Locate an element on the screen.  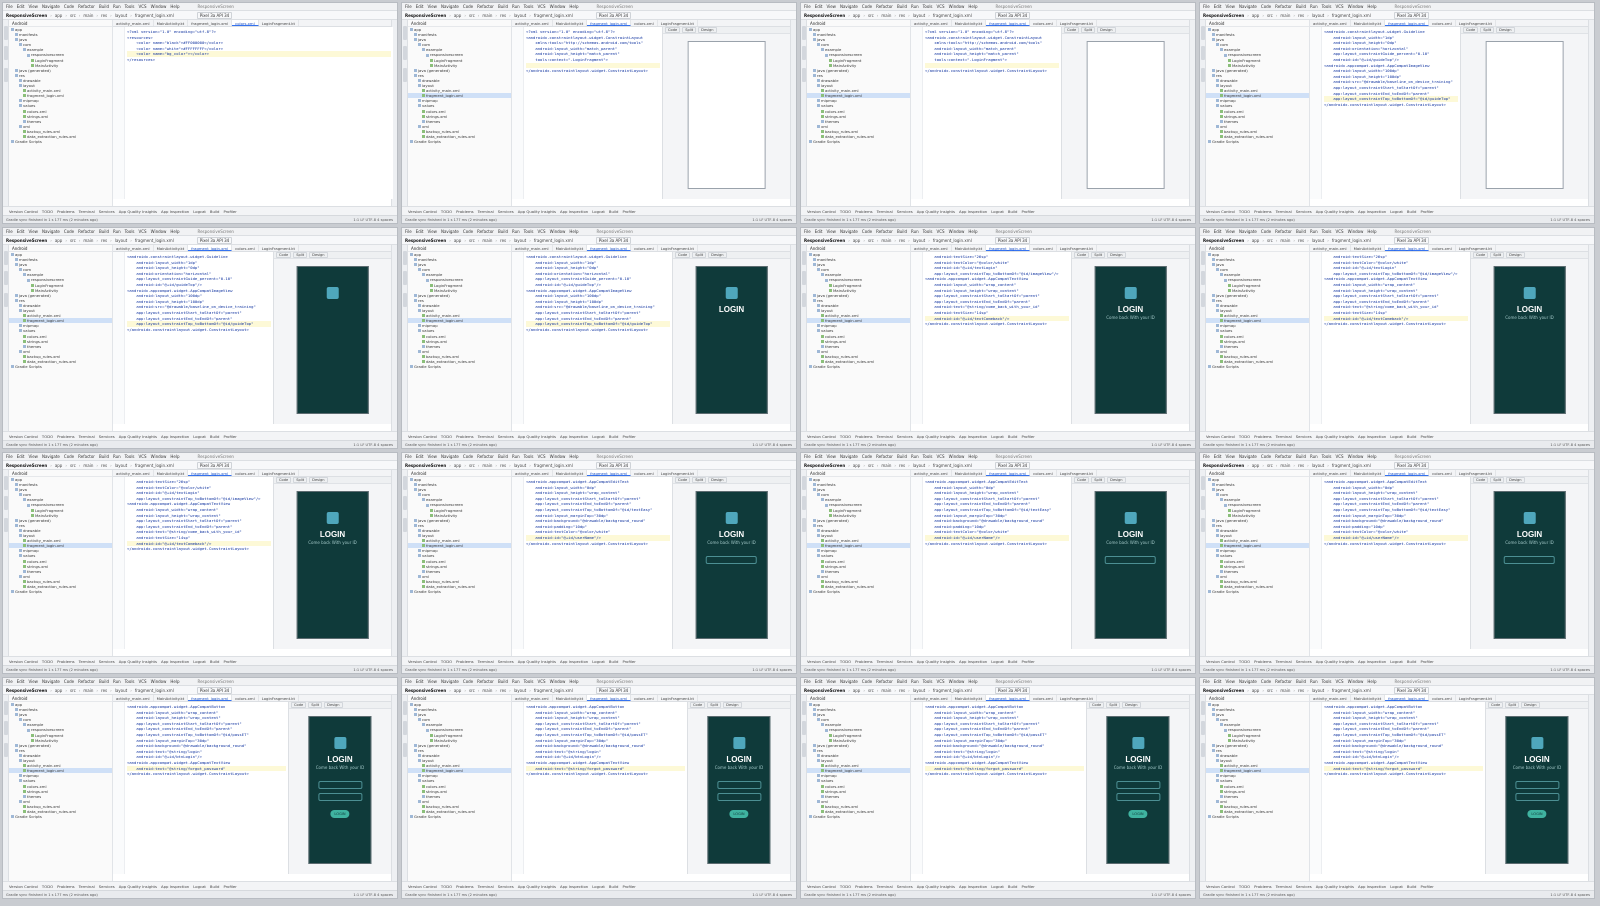
tool-window-button: App Inspection is located at coordinates (1372, 886).